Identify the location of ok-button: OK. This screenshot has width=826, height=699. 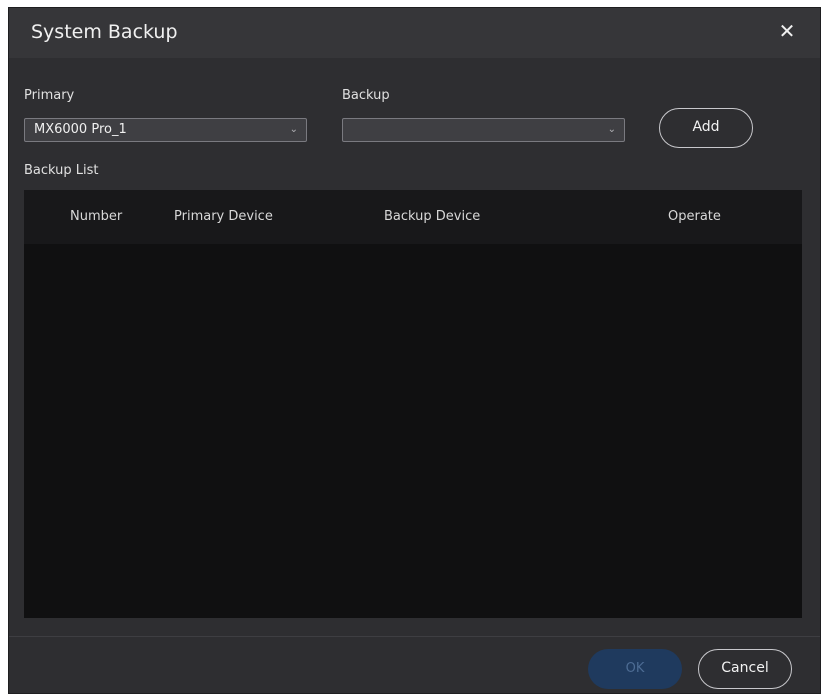
(635, 669).